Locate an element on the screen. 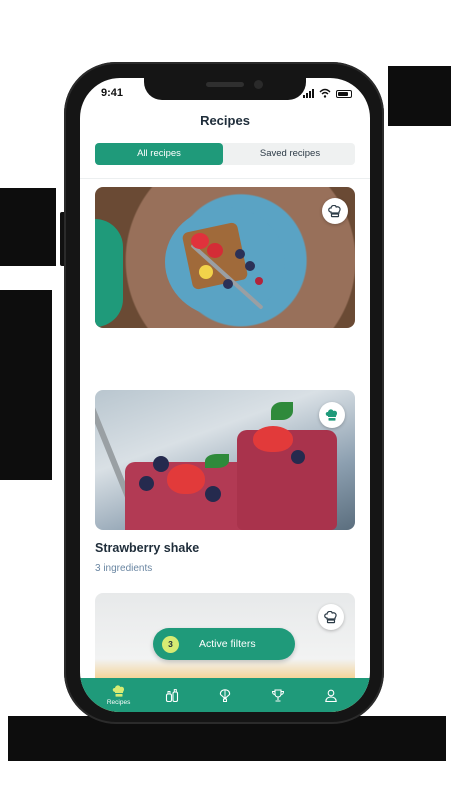  filters-label: Active filters is located at coordinates (227, 644).